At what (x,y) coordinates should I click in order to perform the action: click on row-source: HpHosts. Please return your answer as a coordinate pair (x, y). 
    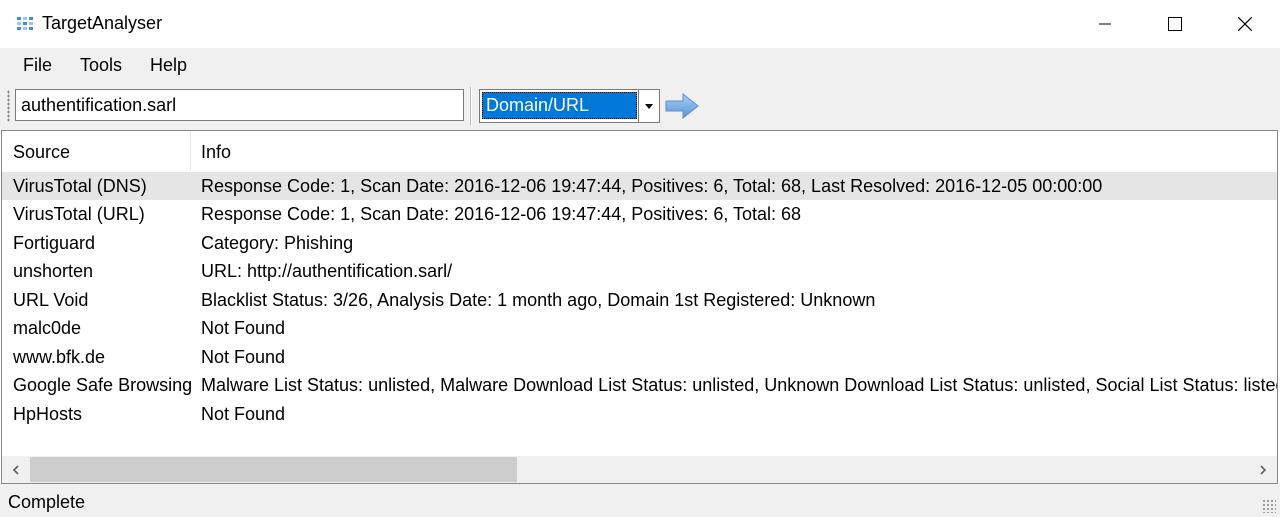
    Looking at the image, I should click on (48, 414).